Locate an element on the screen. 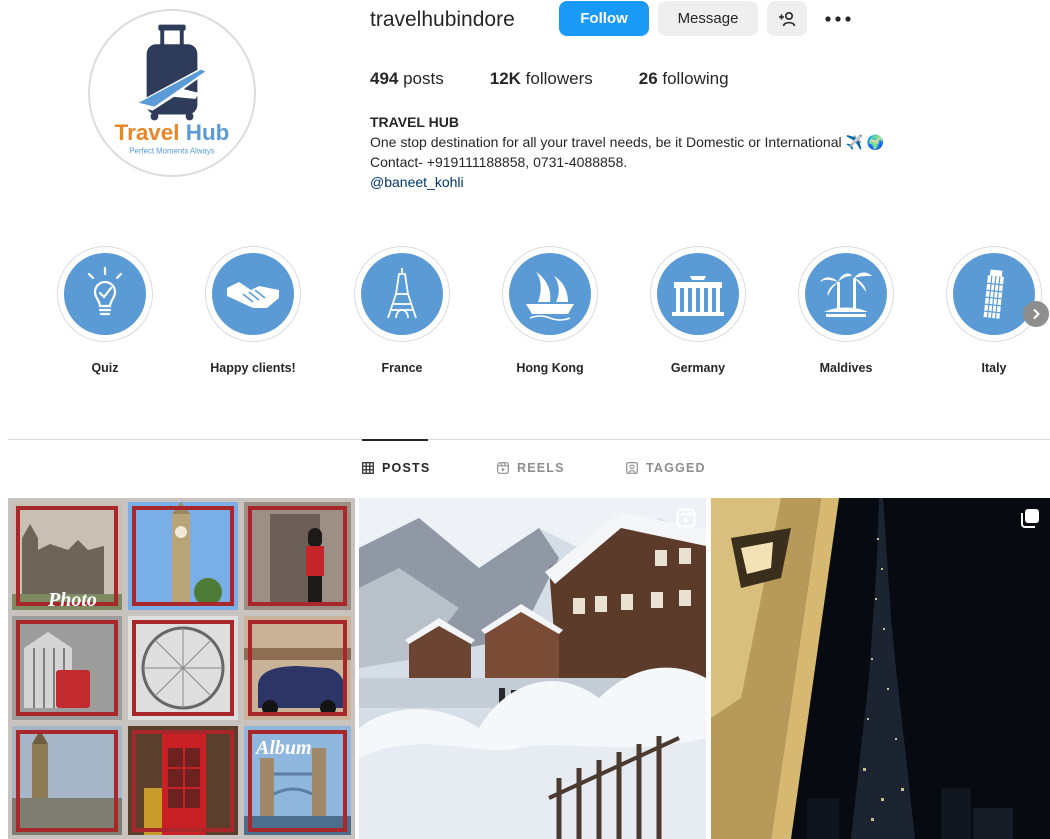  handshake-icon is located at coordinates (253, 295).